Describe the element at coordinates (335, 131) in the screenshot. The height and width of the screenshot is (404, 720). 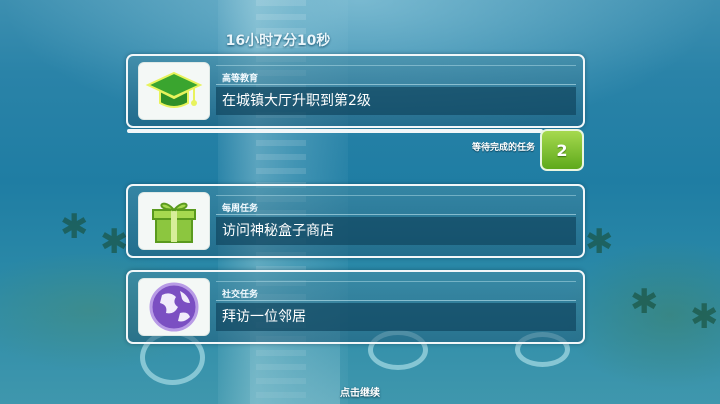
I see `quest-divider-bar` at that location.